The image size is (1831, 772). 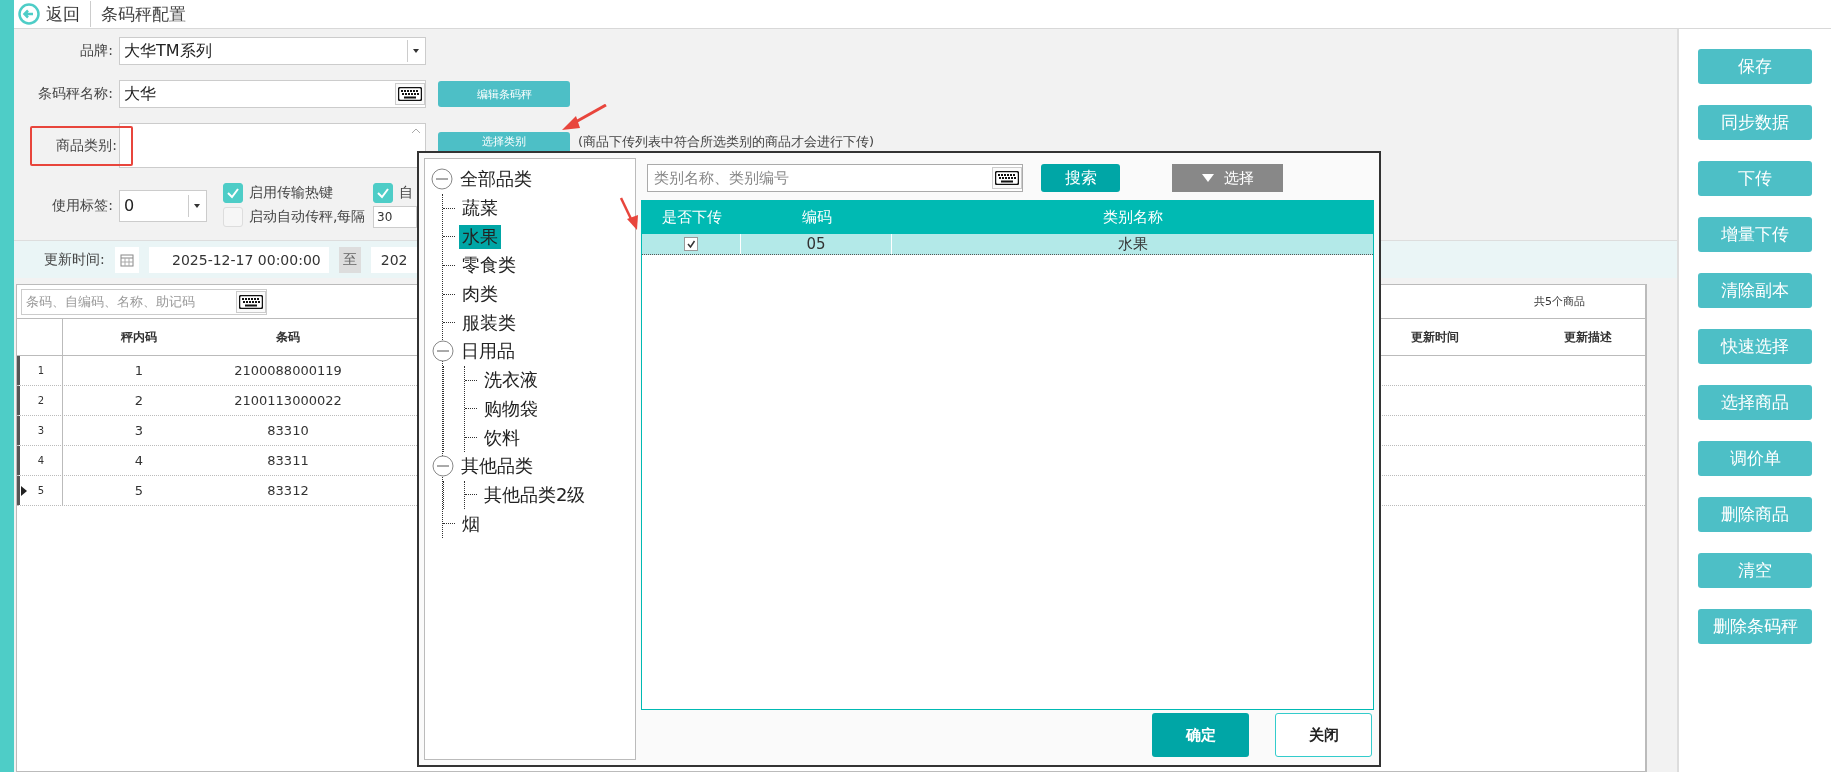 What do you see at coordinates (74, 259) in the screenshot?
I see `filter-label: 更新时间:` at bounding box center [74, 259].